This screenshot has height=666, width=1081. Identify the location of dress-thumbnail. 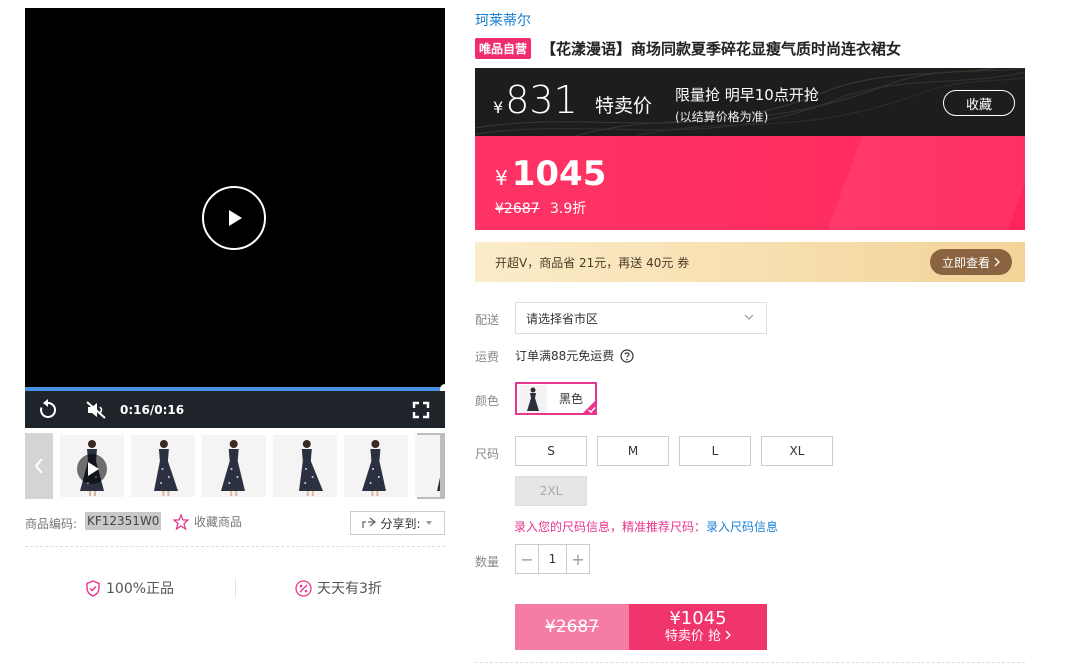
(533, 398).